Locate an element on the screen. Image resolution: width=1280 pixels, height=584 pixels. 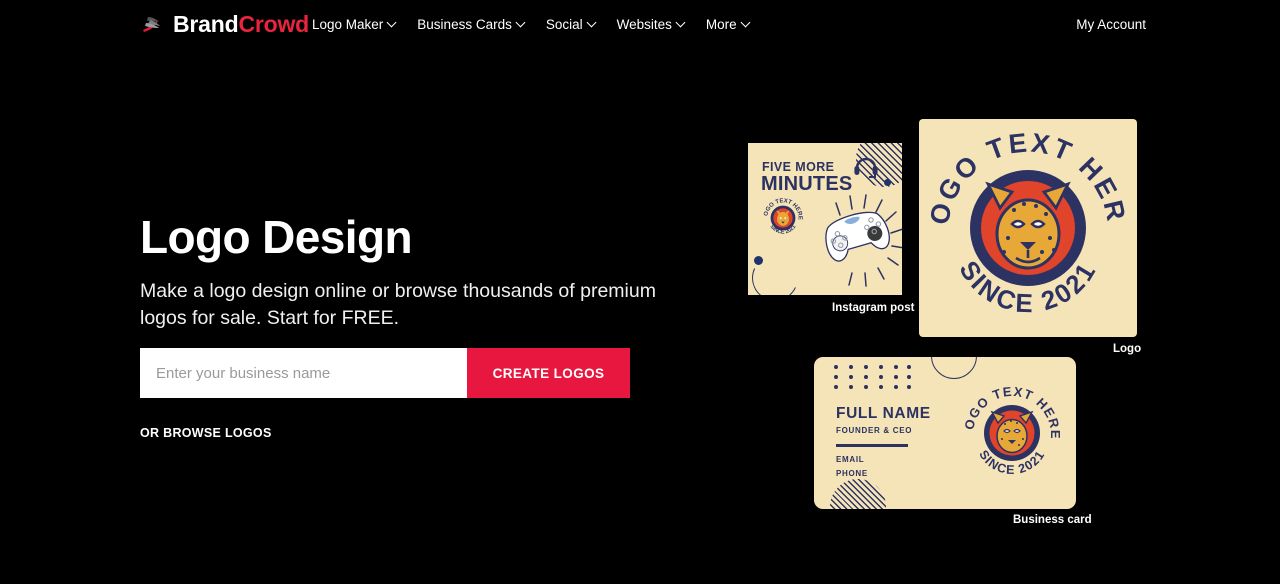
diagonal-stripes-decoration-icon is located at coordinates (858, 494).